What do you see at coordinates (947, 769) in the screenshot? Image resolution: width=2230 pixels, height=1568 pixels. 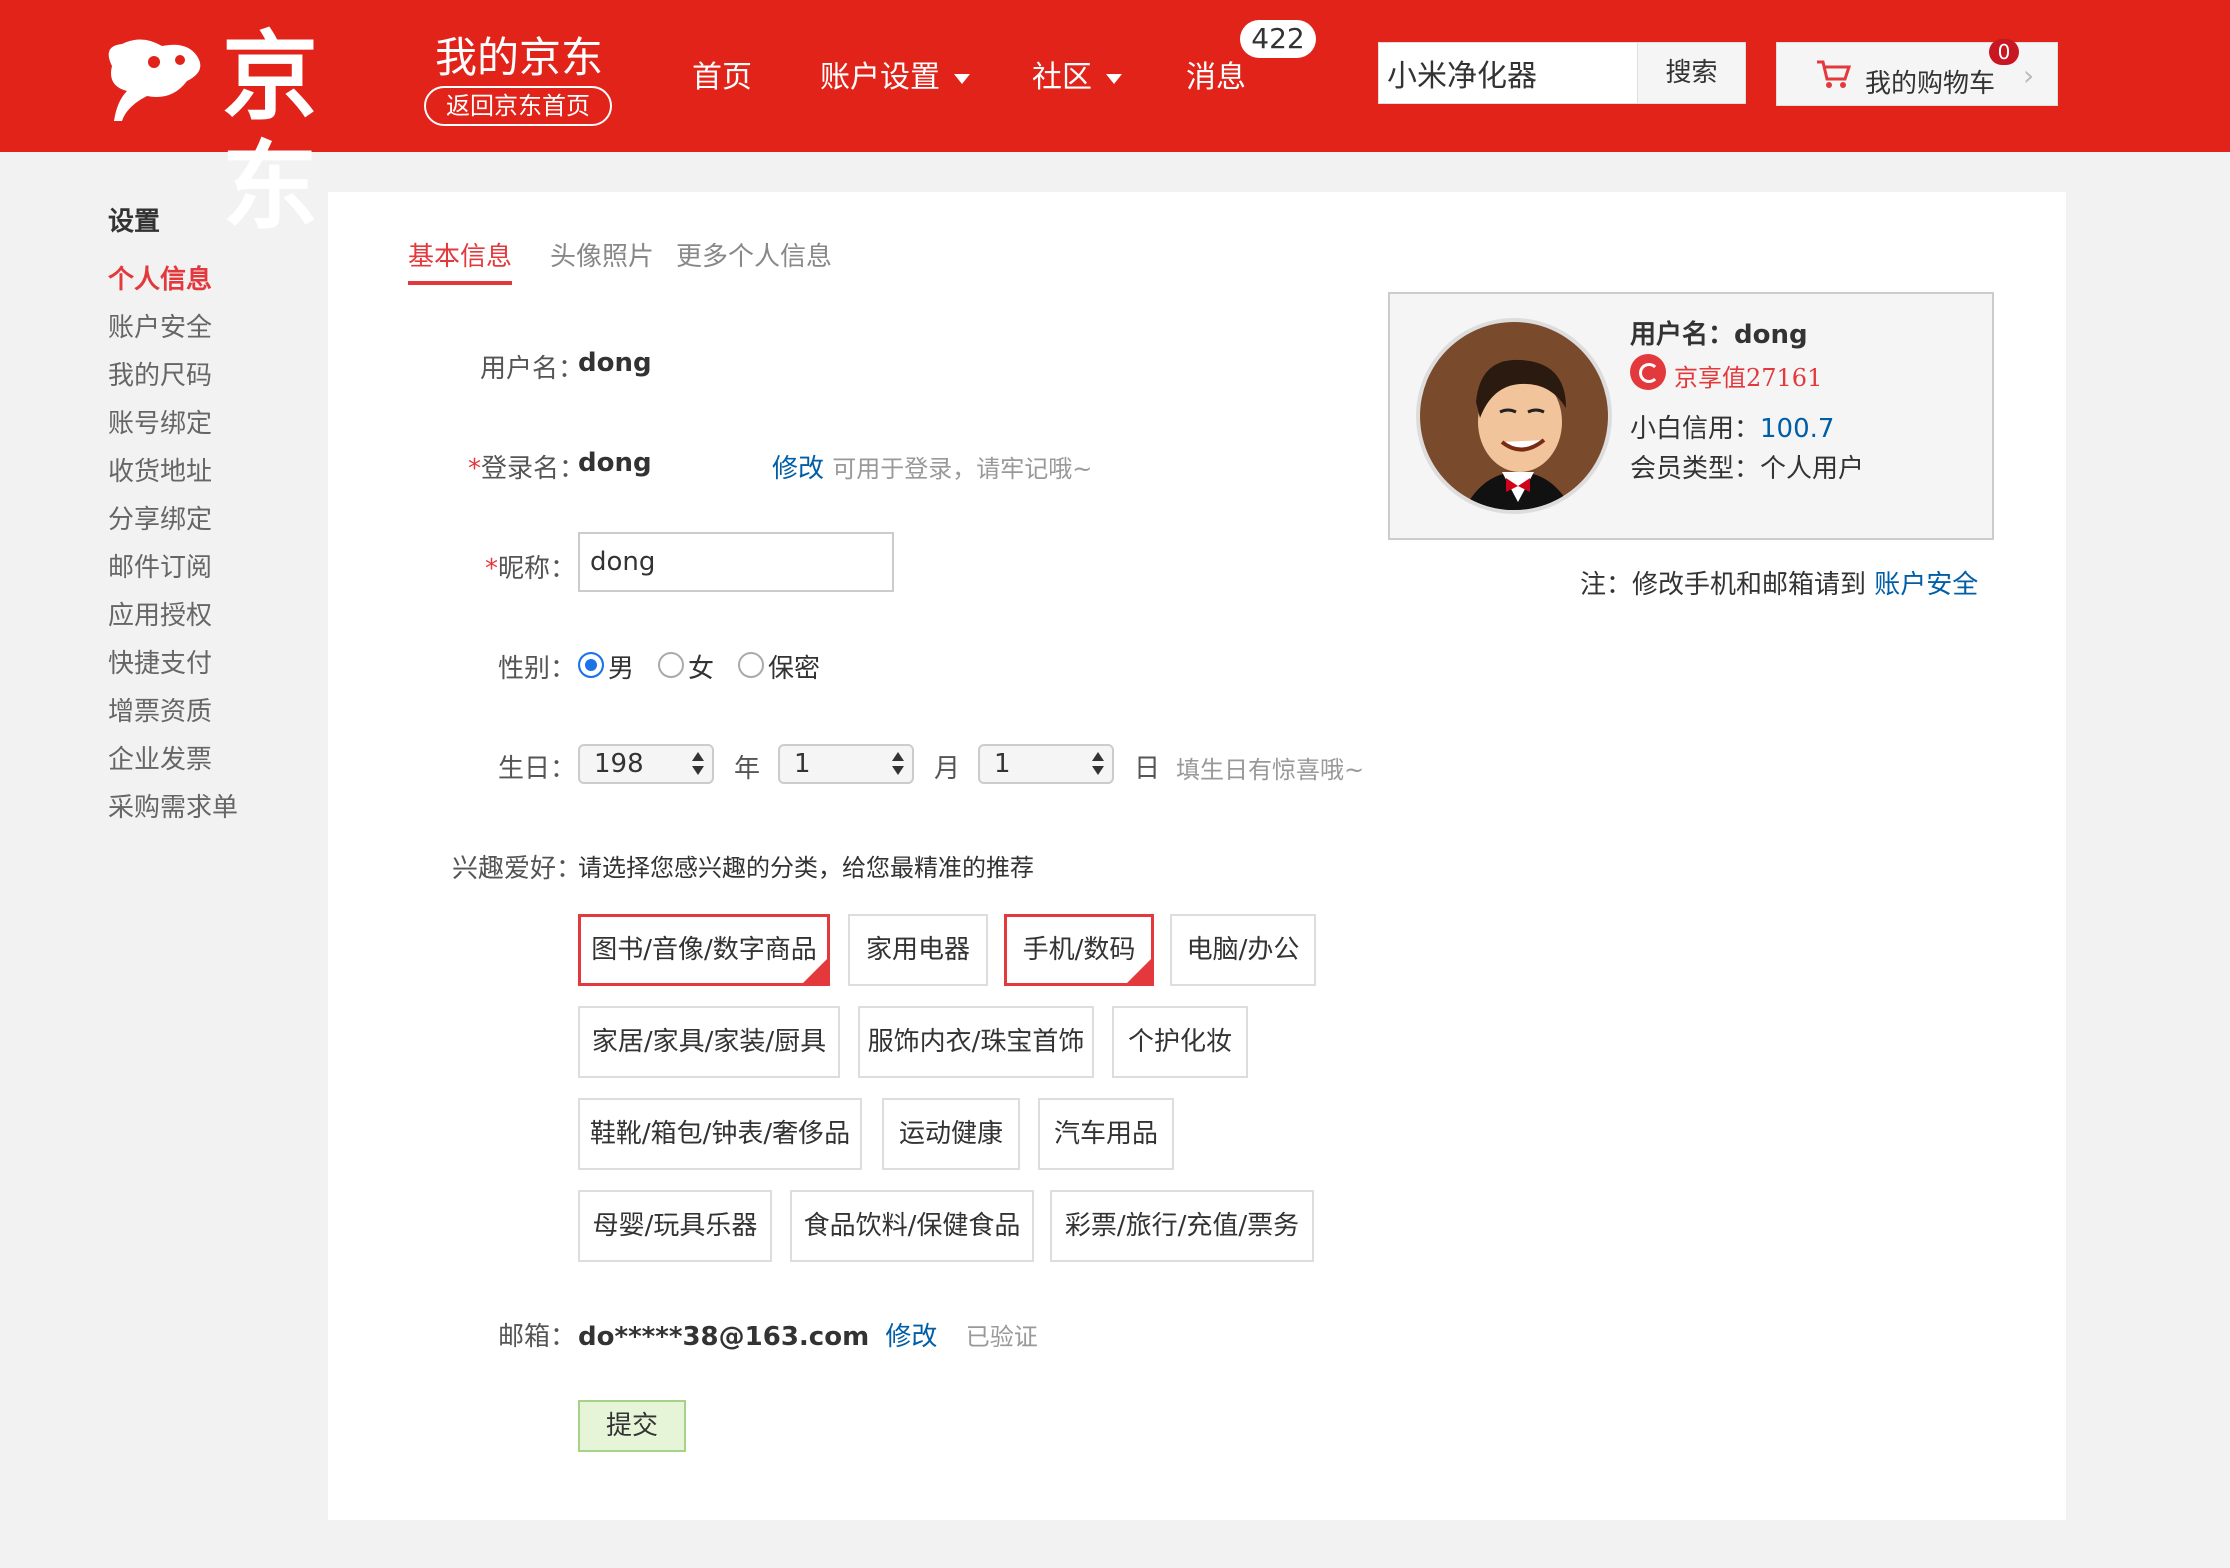 I see `month-unit: 月` at bounding box center [947, 769].